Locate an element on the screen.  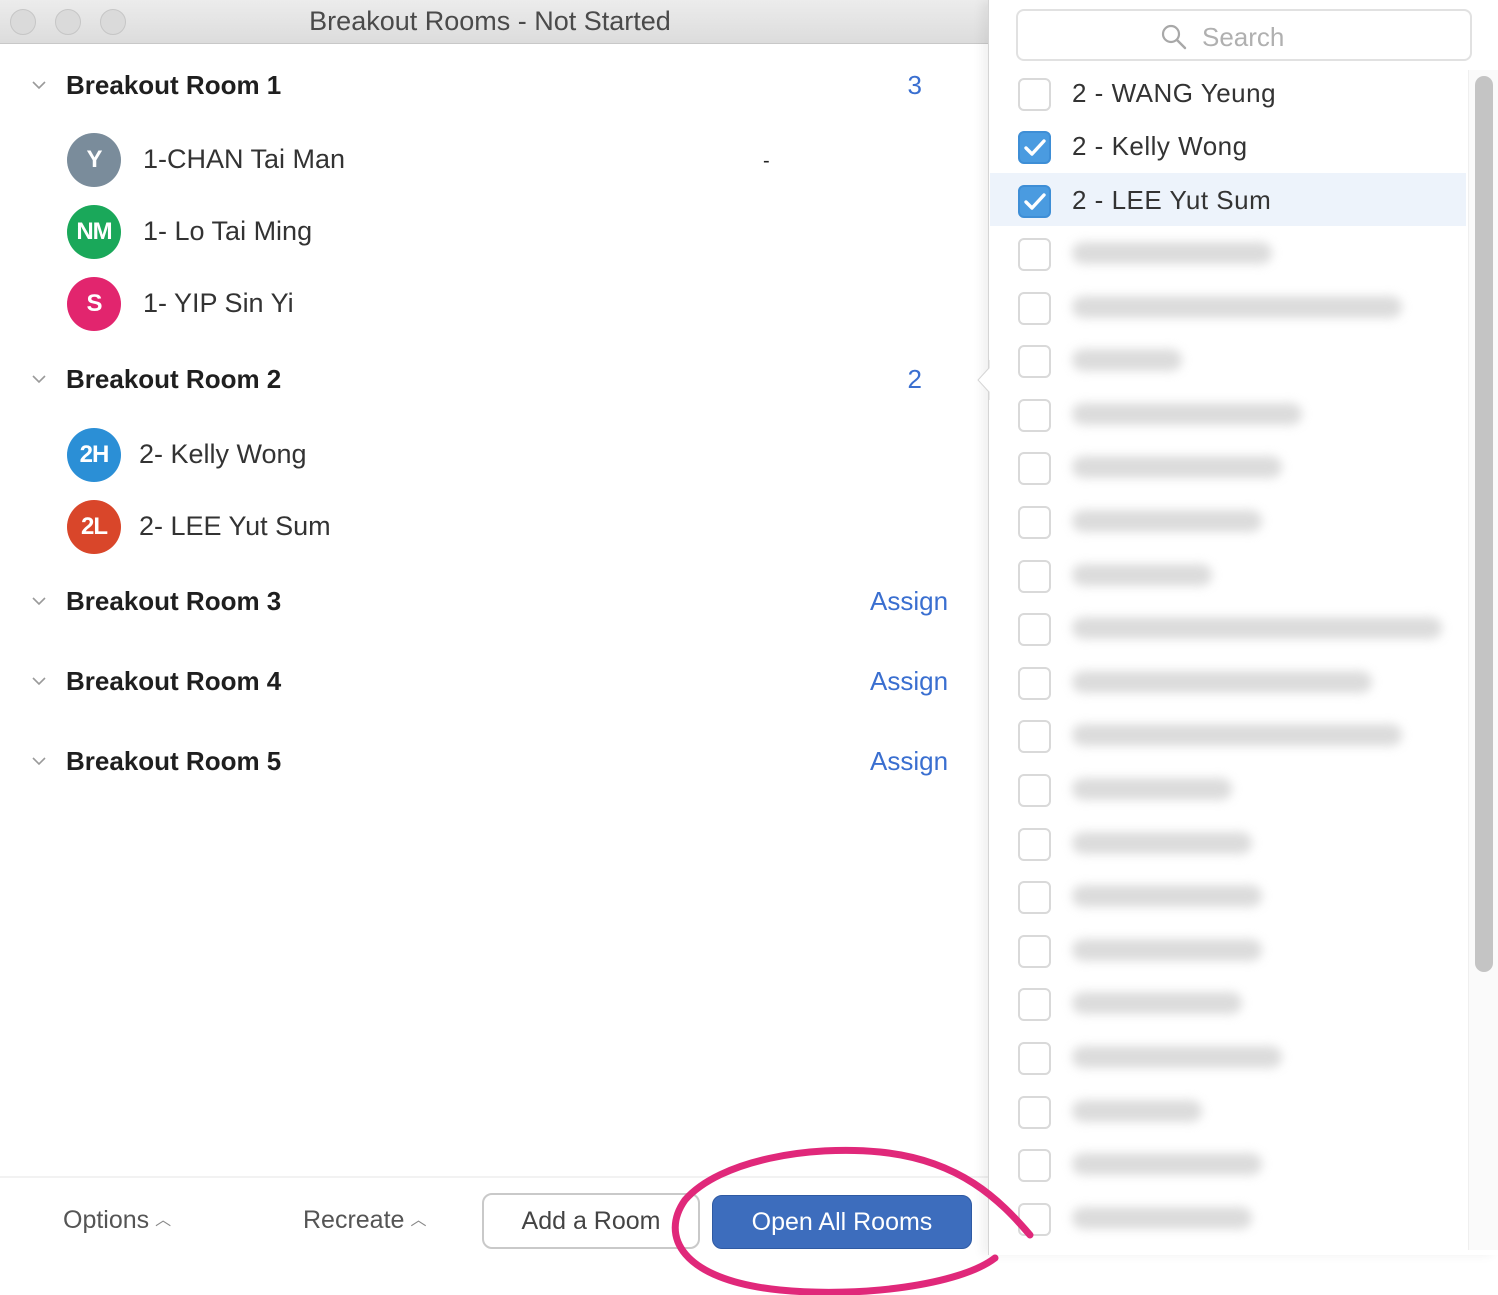
avatar: 2L is located at coordinates (94, 527).